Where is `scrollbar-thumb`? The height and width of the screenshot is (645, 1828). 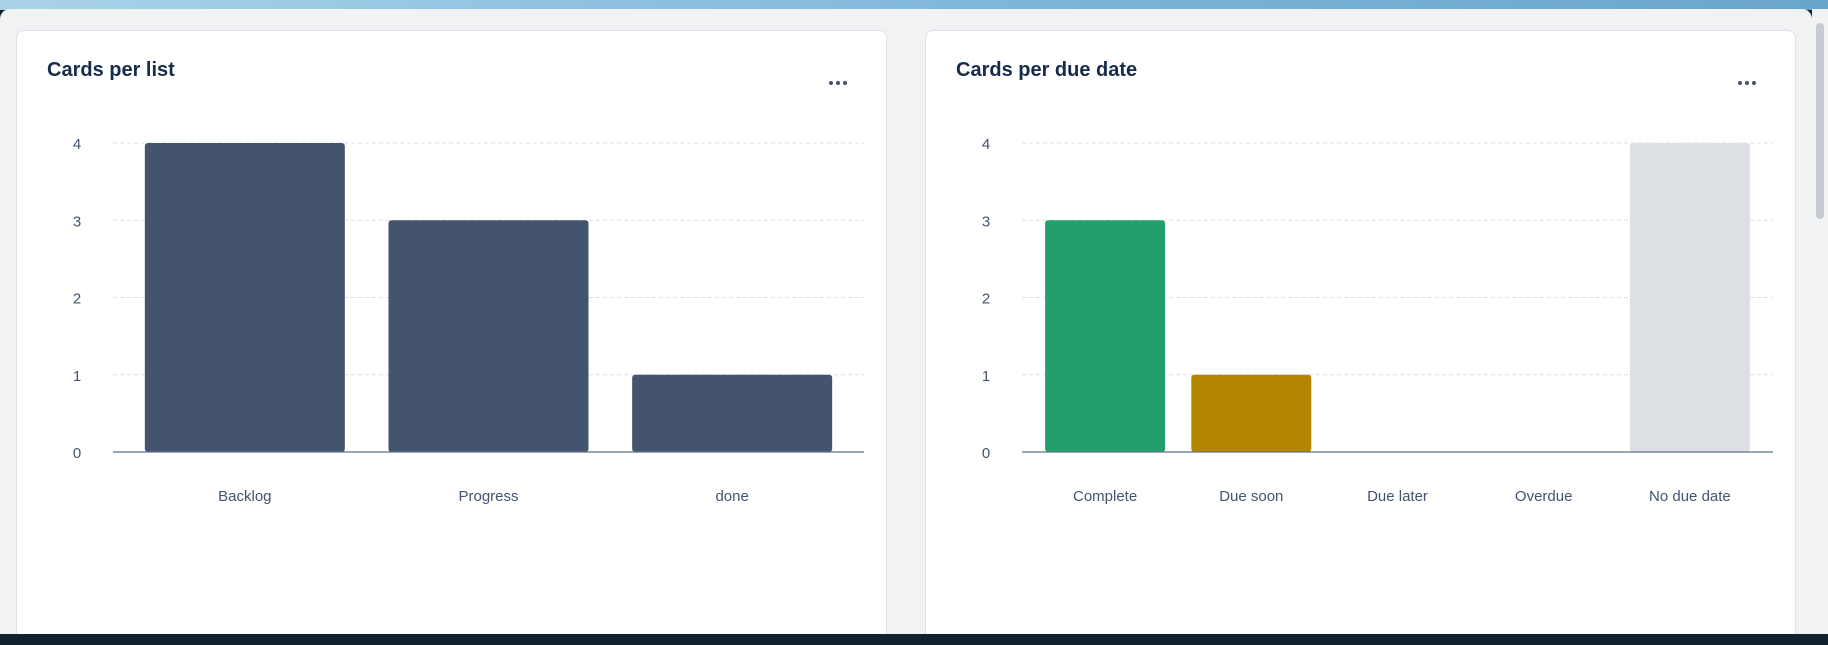 scrollbar-thumb is located at coordinates (1820, 121).